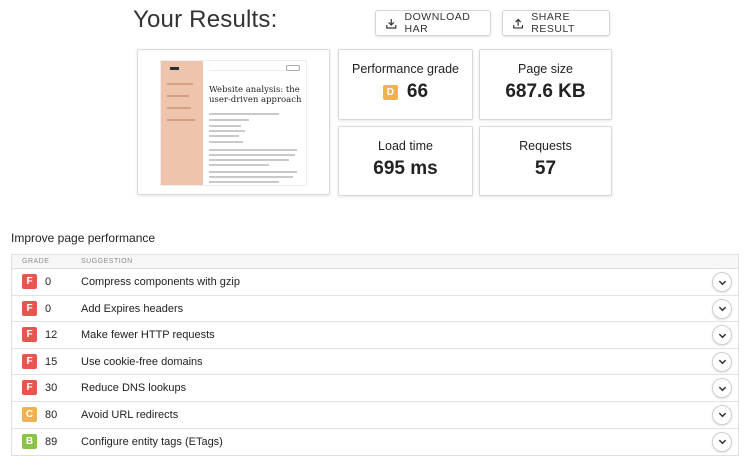  Describe the element at coordinates (375, 282) in the screenshot. I see `table-row: F 0 Compress components with gzip` at that location.